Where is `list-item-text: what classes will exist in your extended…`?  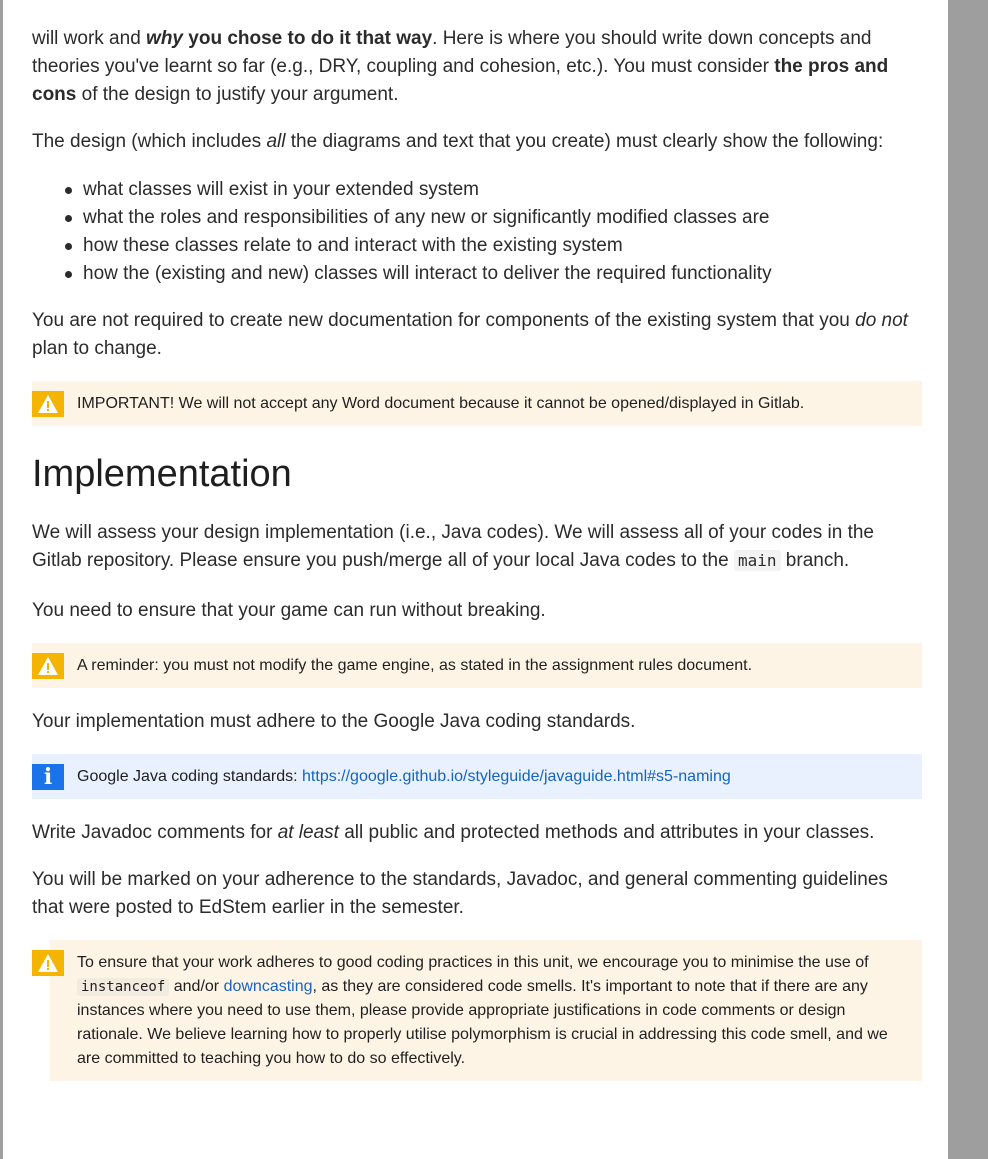
list-item-text: what classes will exist in your extended… is located at coordinates (281, 189).